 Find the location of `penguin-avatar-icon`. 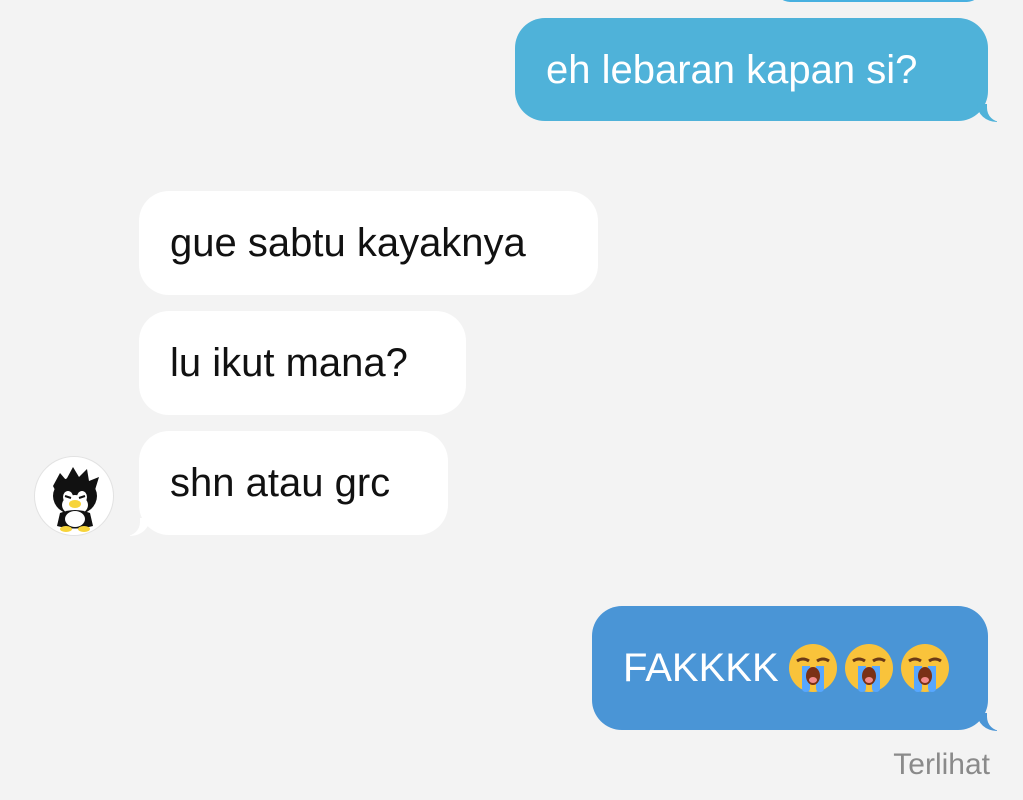

penguin-avatar-icon is located at coordinates (76, 499).